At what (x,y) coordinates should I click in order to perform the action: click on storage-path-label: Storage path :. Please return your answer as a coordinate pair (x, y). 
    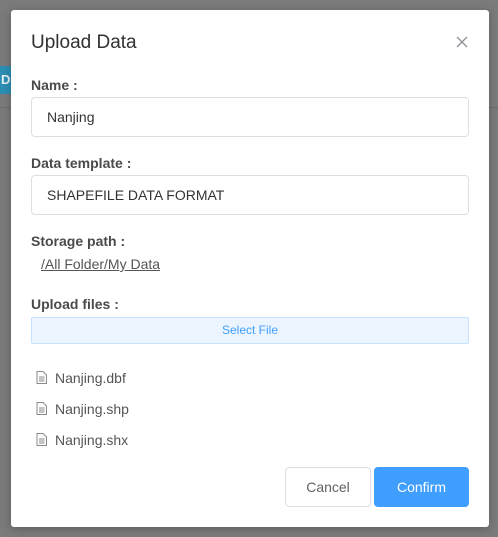
    Looking at the image, I should click on (78, 241).